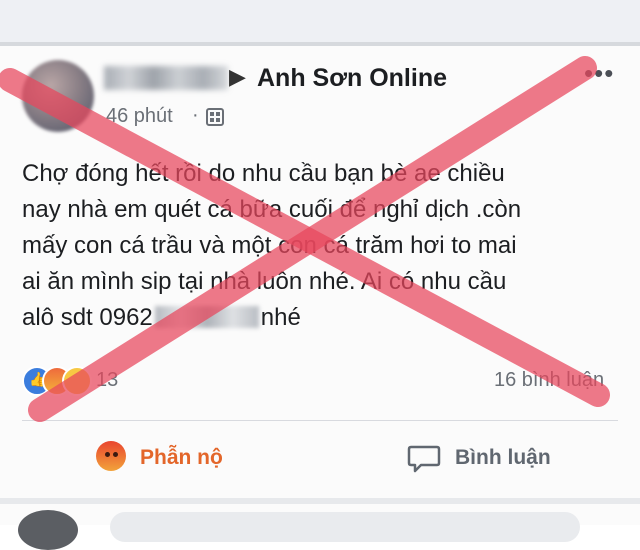  Describe the element at coordinates (352, 78) in the screenshot. I see `group-name-link: Anh Sơn Online` at that location.